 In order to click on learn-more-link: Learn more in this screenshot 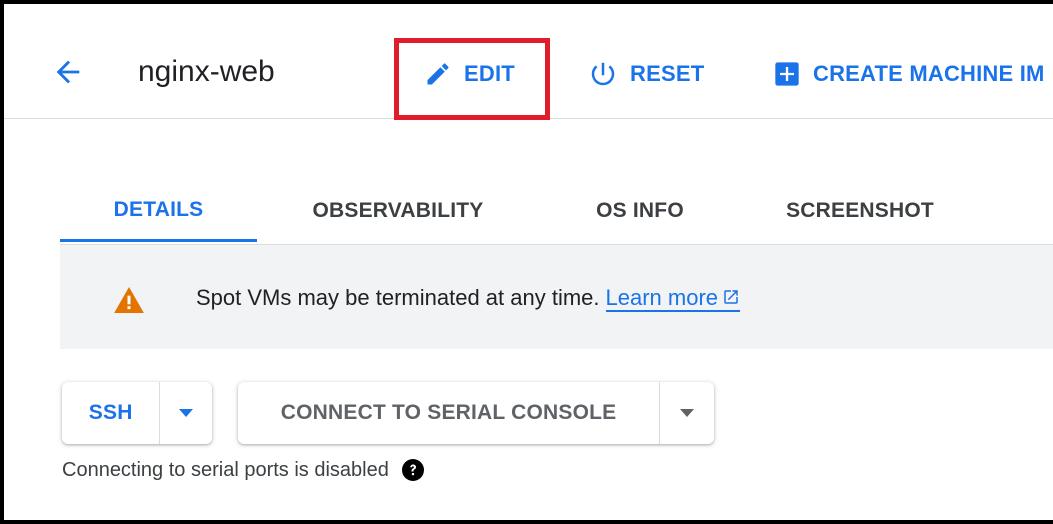, I will do `click(673, 298)`.